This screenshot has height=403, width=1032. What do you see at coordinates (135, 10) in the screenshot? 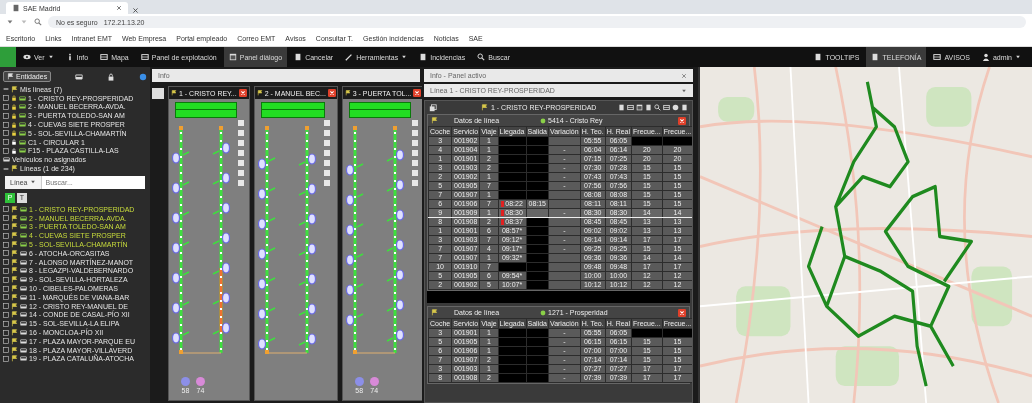
I see `new-tab-icon` at bounding box center [135, 10].